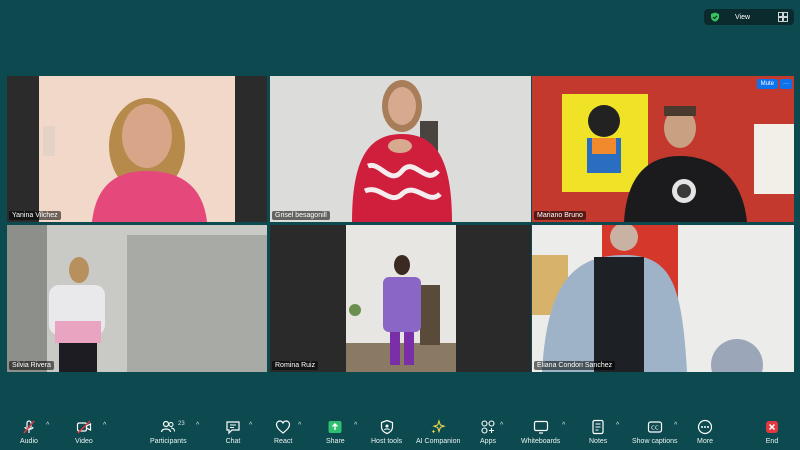  I want to click on chat-label: Chat, so click(233, 441).